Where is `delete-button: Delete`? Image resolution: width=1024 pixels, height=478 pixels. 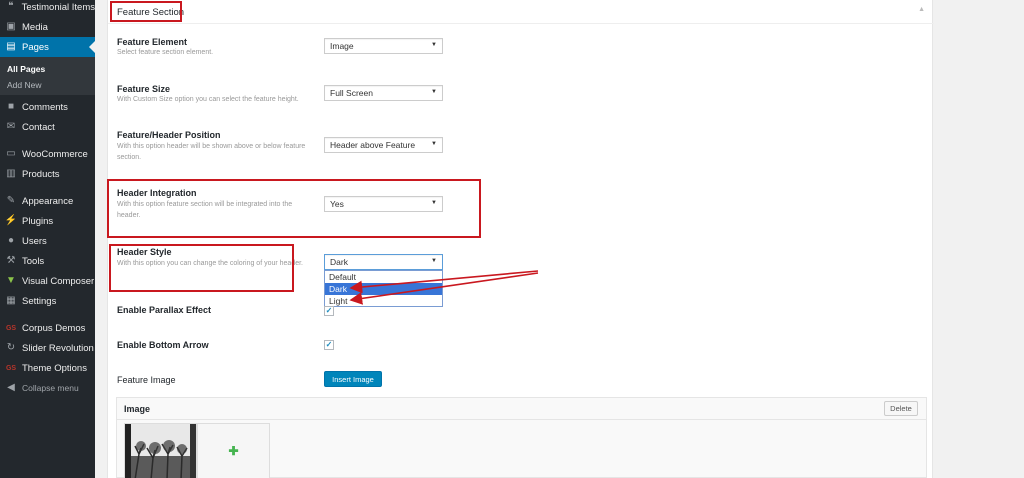
delete-button: Delete is located at coordinates (901, 408).